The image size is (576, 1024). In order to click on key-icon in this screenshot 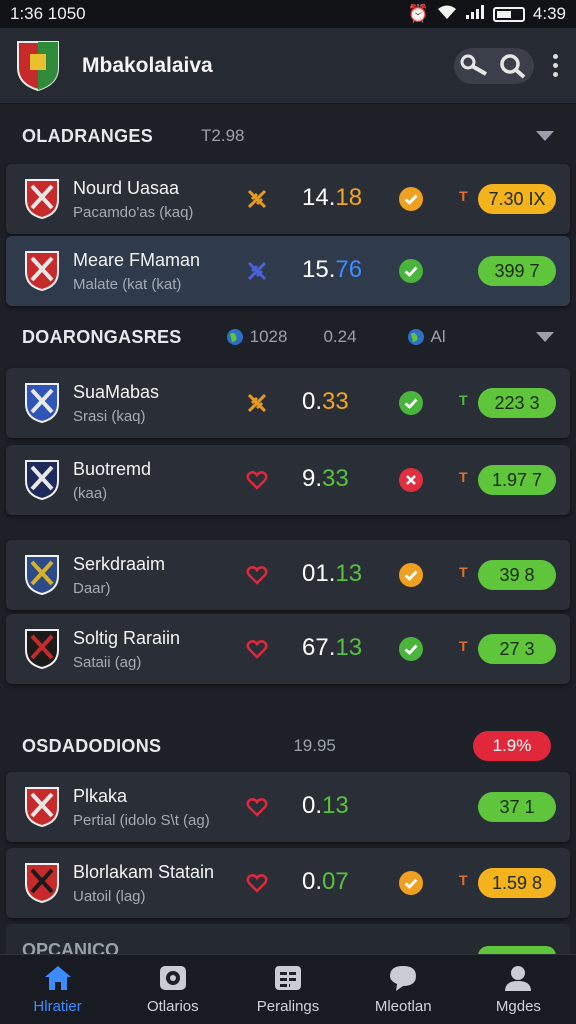, I will do `click(473, 65)`.